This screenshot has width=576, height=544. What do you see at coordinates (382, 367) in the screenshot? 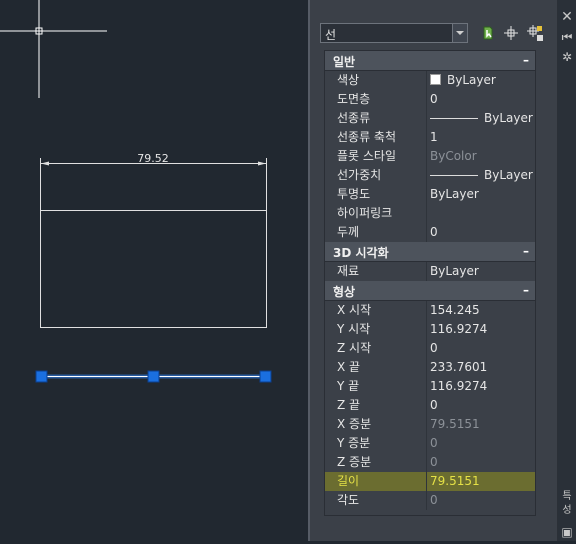
I see `property-label: X 끝` at bounding box center [382, 367].